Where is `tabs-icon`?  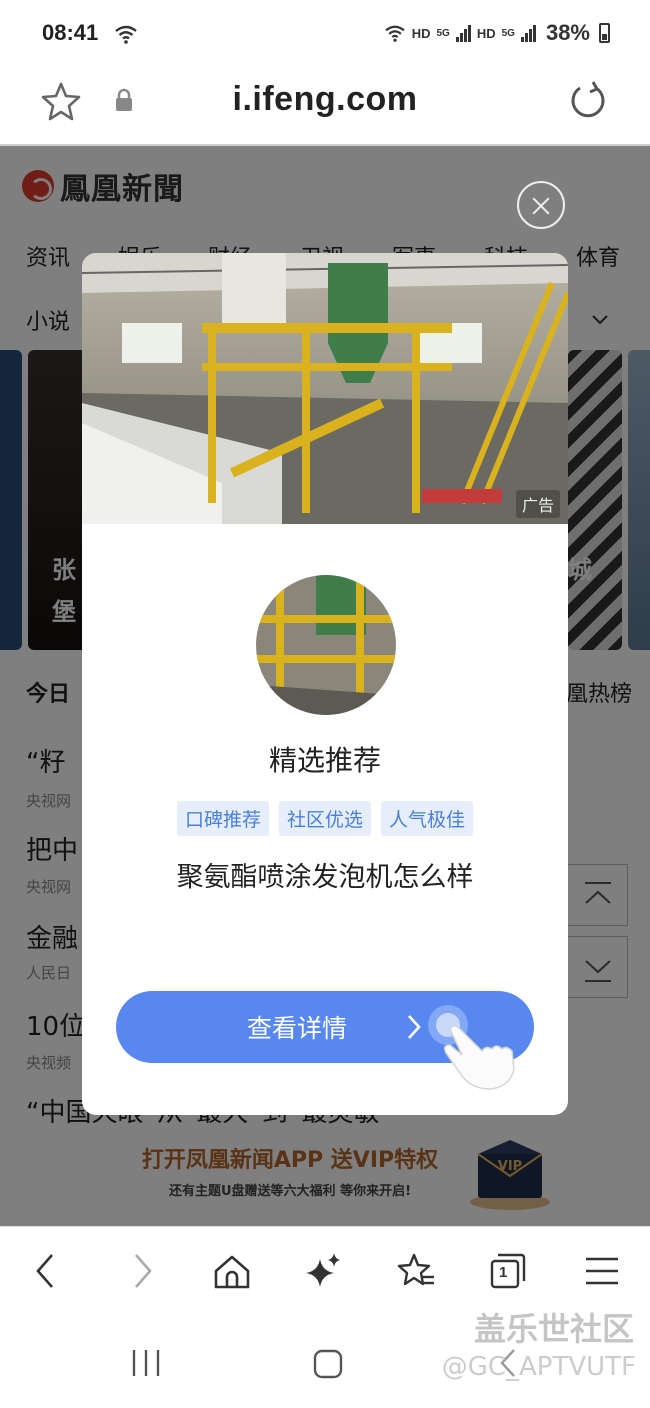 tabs-icon is located at coordinates (508, 1271).